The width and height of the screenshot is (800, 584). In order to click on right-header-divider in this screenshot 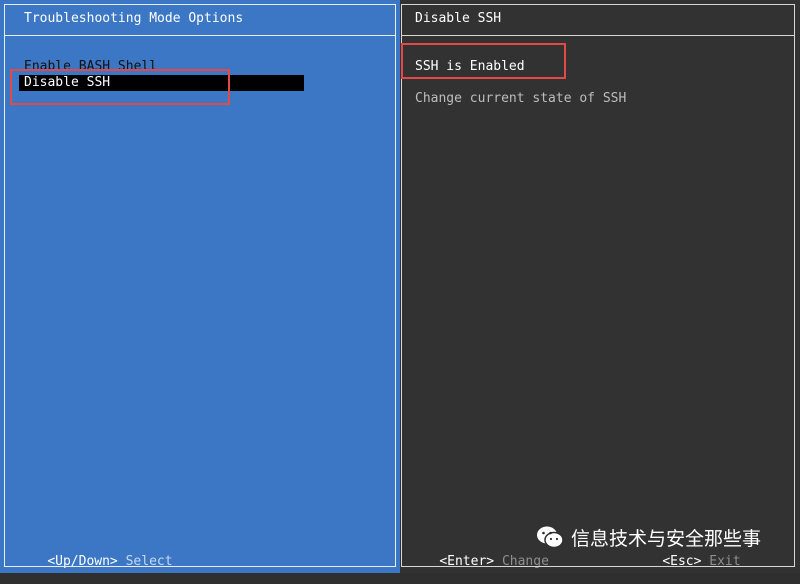, I will do `click(598, 35)`.